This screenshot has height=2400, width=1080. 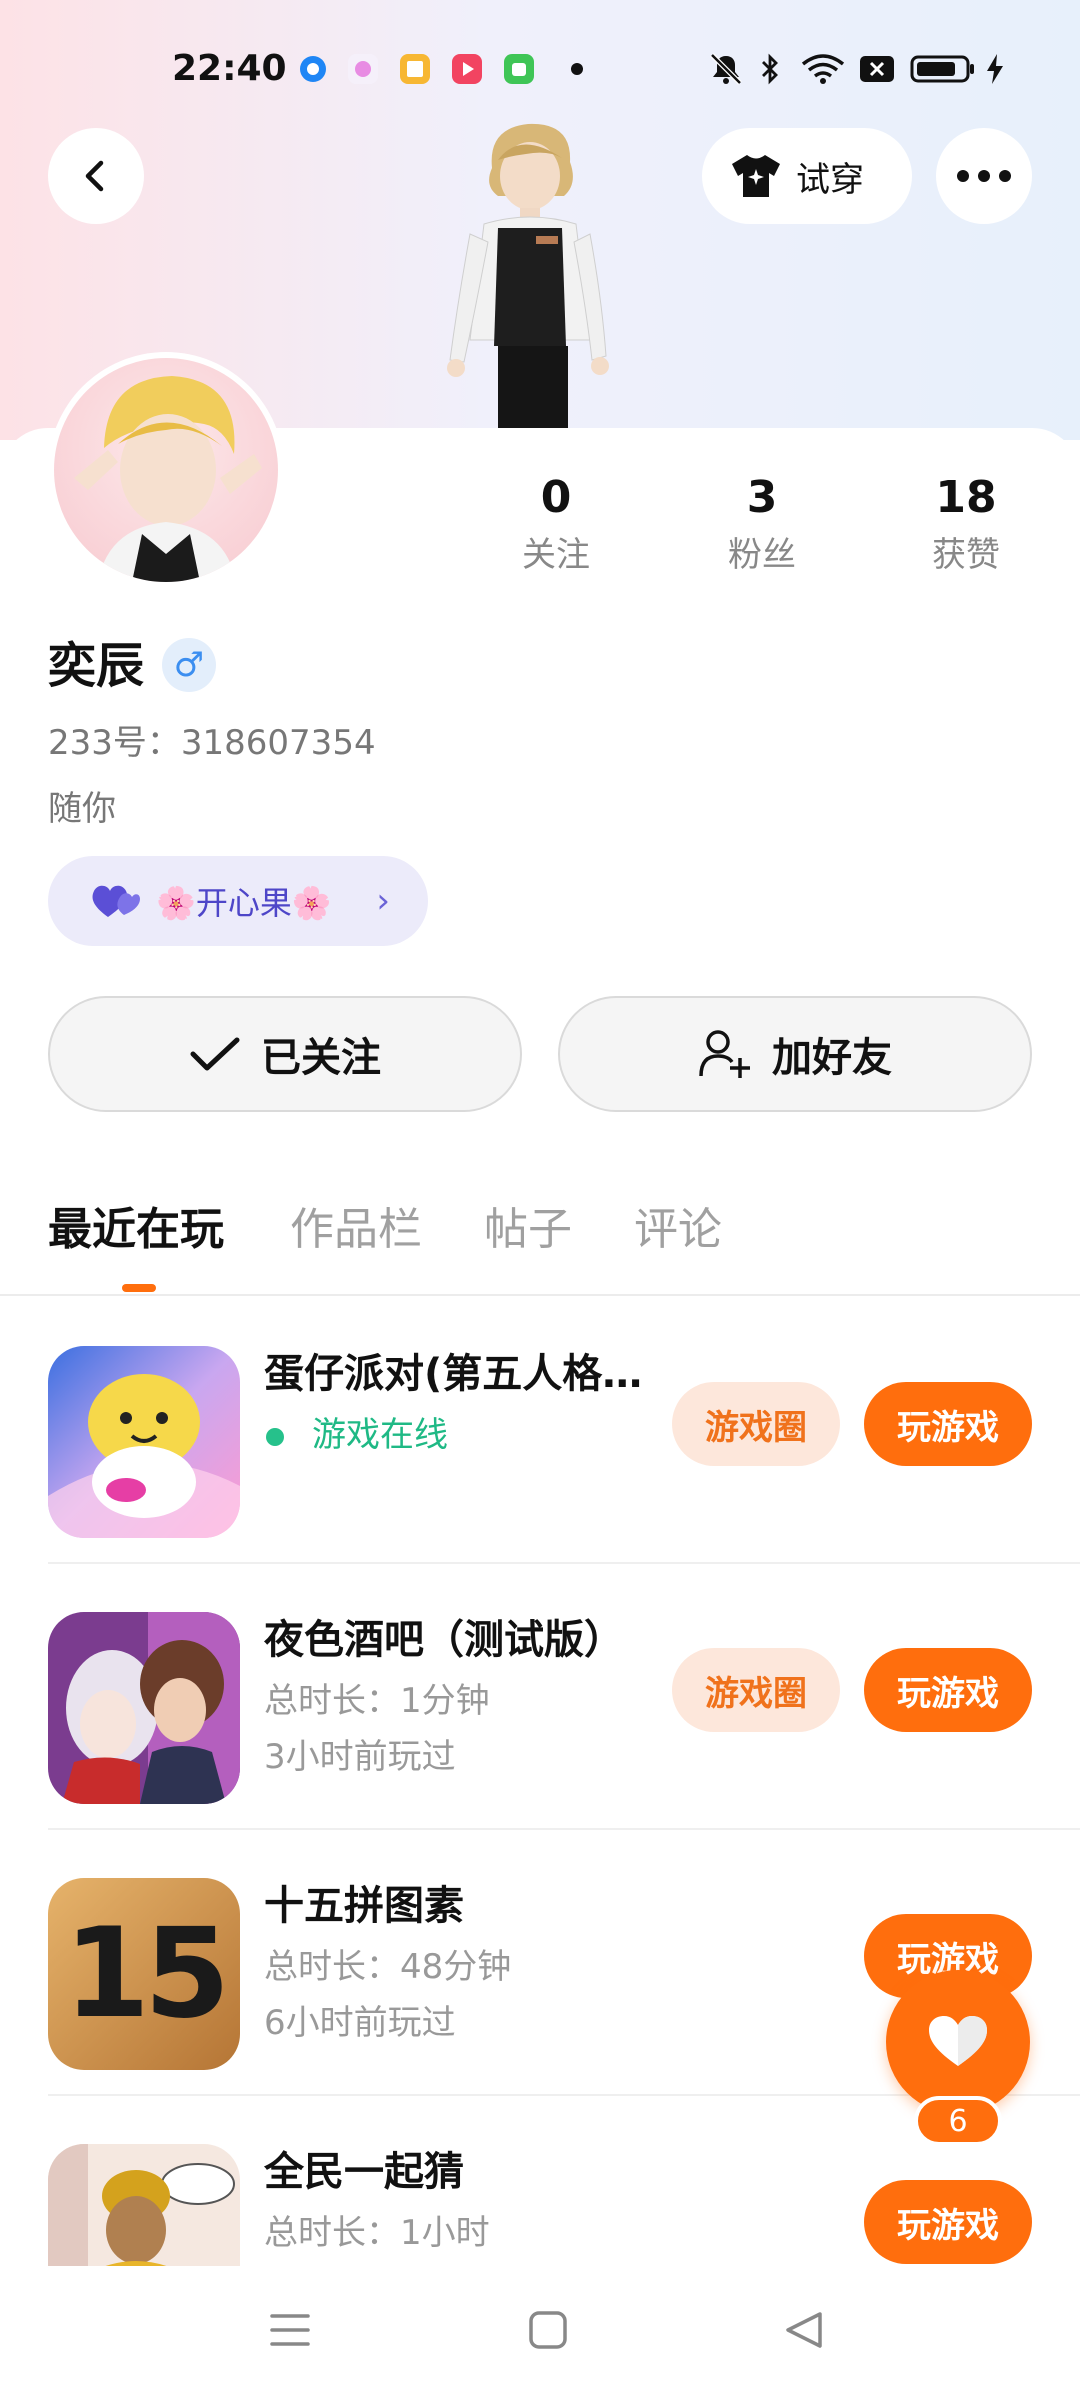 I want to click on mood-tag-pill: 🌸开心果🌸 ›, so click(x=238, y=901).